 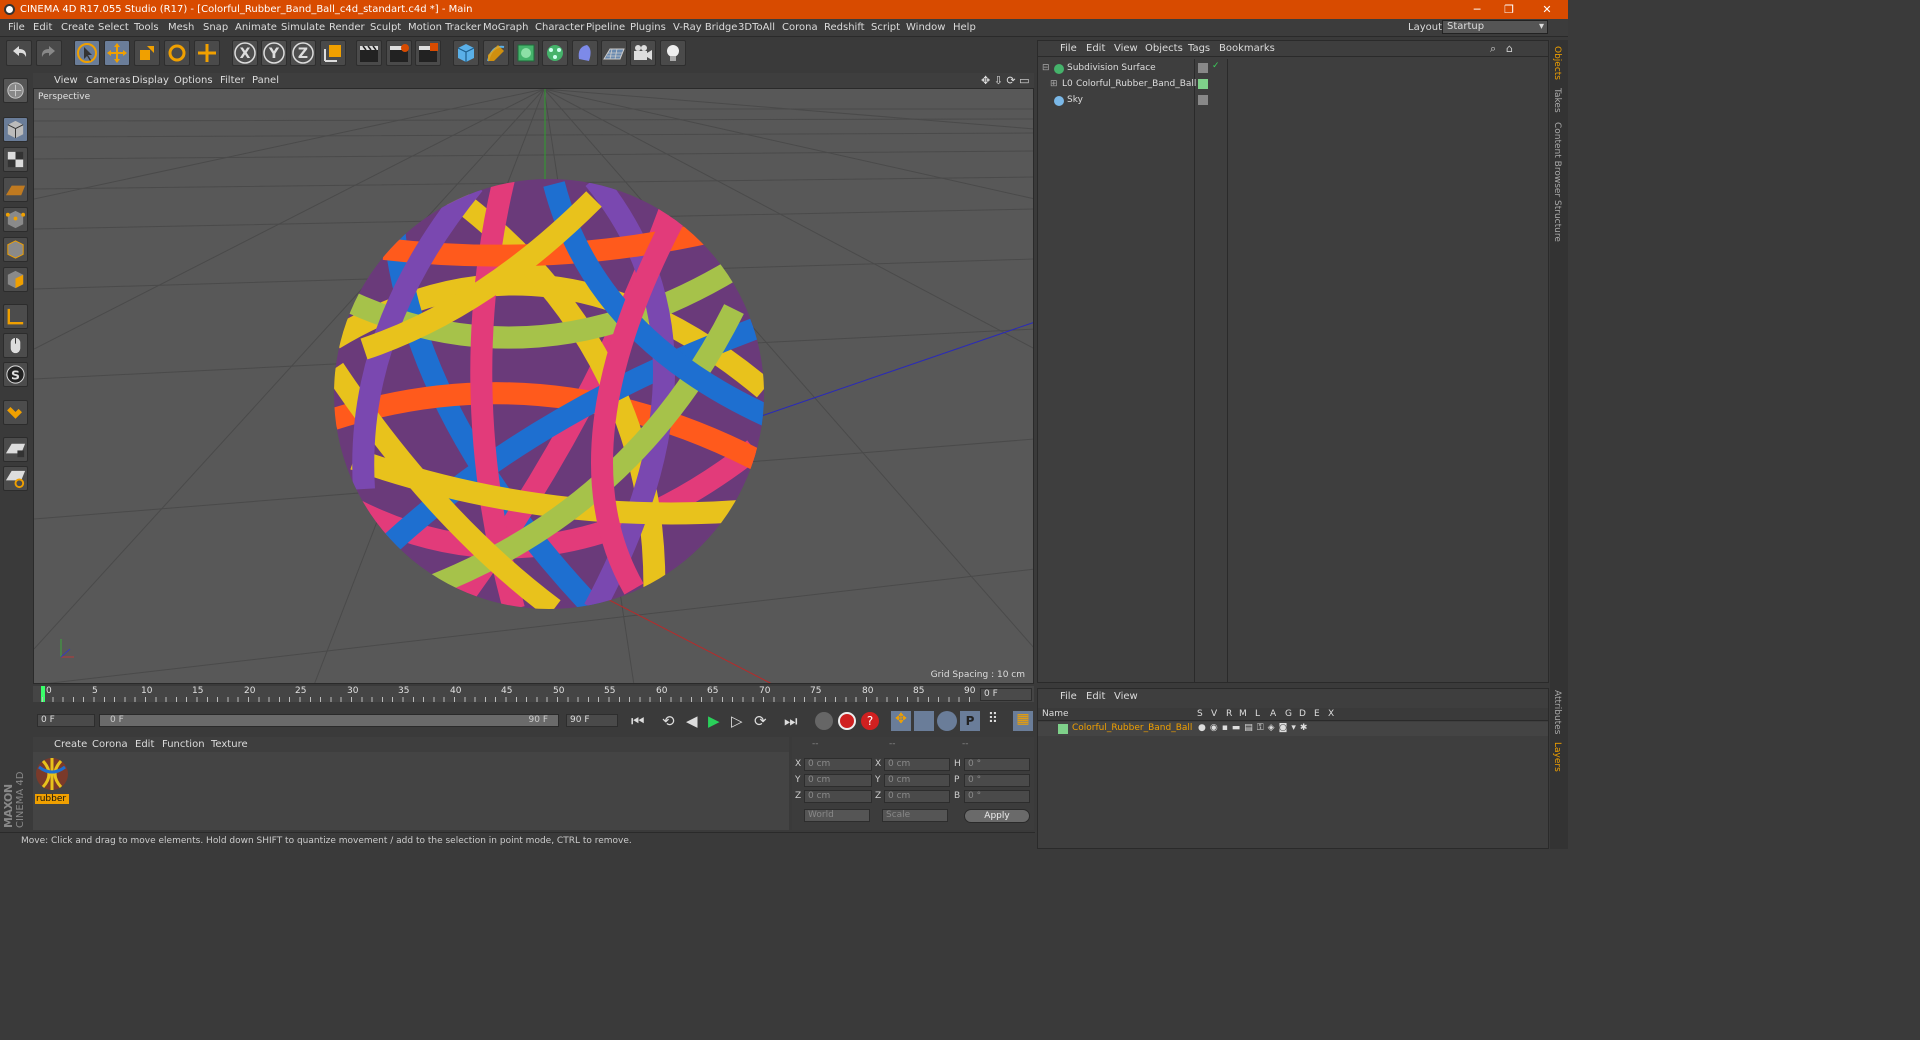 What do you see at coordinates (229, 744) in the screenshot?
I see `material-menu-texture: Texture` at bounding box center [229, 744].